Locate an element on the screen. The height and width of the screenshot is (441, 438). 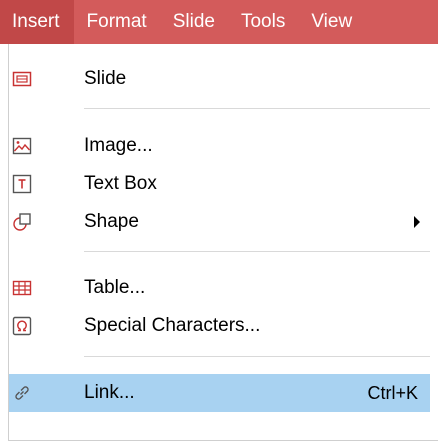
menu-bar: Insert Format Slide Tools View is located at coordinates (219, 22).